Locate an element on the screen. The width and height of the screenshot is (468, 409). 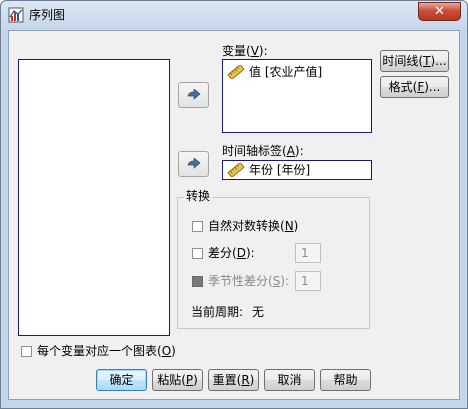
title-bar: 序列图 ✕ is located at coordinates (234, 15).